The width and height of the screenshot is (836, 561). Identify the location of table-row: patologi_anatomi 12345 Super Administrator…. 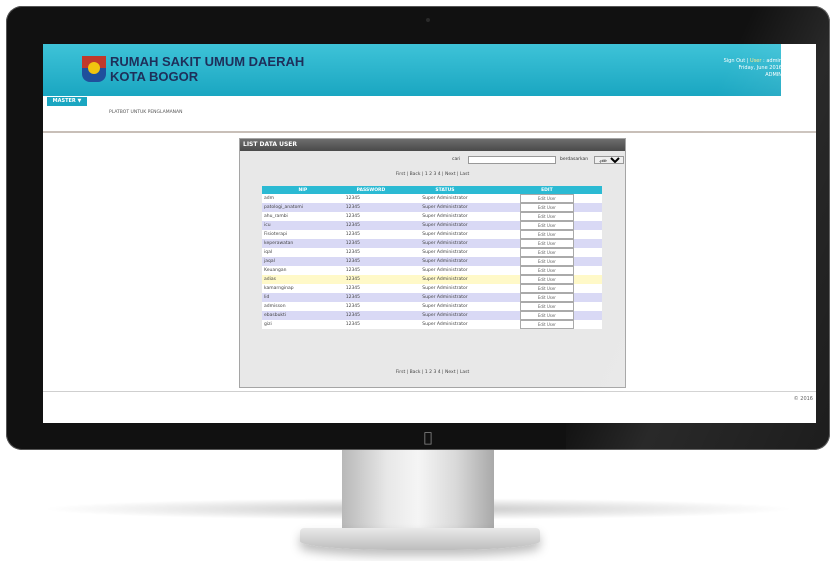
(432, 207).